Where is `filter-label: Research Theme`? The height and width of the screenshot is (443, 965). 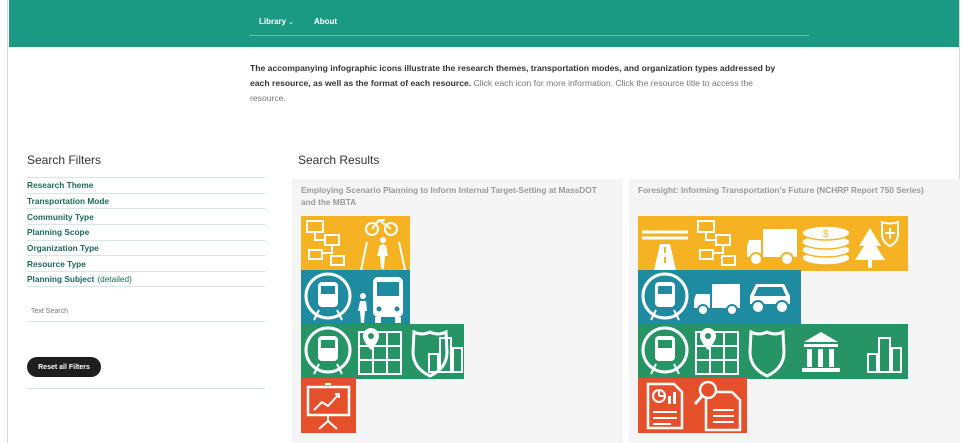 filter-label: Research Theme is located at coordinates (60, 185).